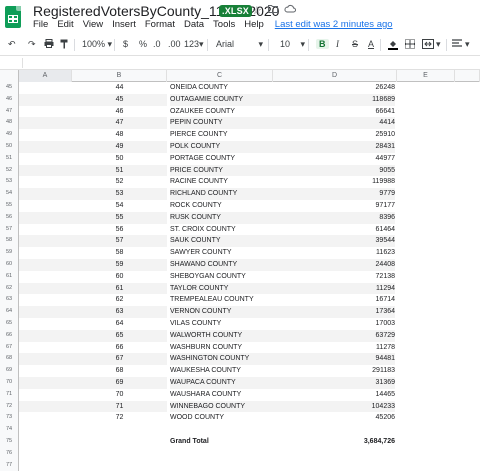 The image size is (480, 473). I want to click on row-number: 60, so click(9, 265).